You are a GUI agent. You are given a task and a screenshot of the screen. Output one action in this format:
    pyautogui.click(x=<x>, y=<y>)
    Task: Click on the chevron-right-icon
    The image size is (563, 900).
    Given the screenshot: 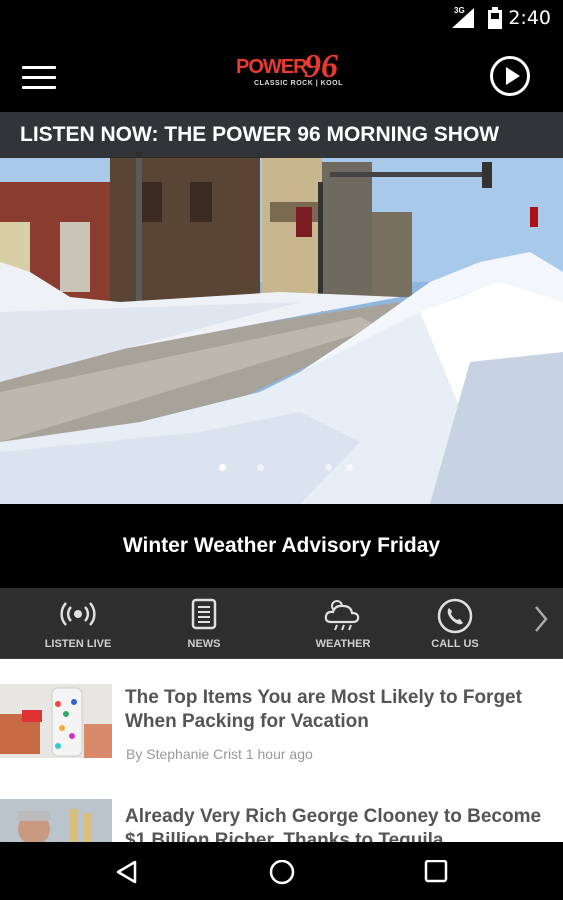 What is the action you would take?
    pyautogui.click(x=541, y=619)
    